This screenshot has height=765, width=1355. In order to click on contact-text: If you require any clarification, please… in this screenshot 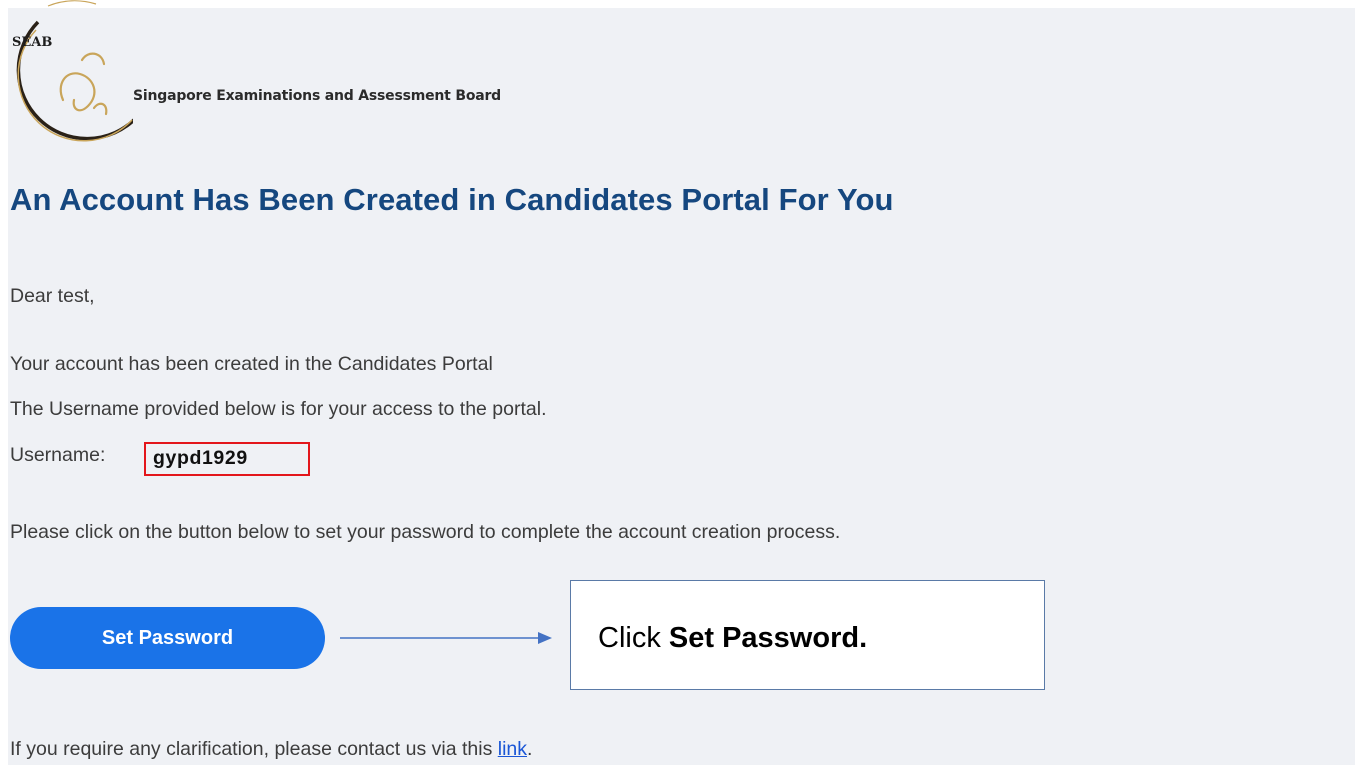, I will do `click(271, 749)`.